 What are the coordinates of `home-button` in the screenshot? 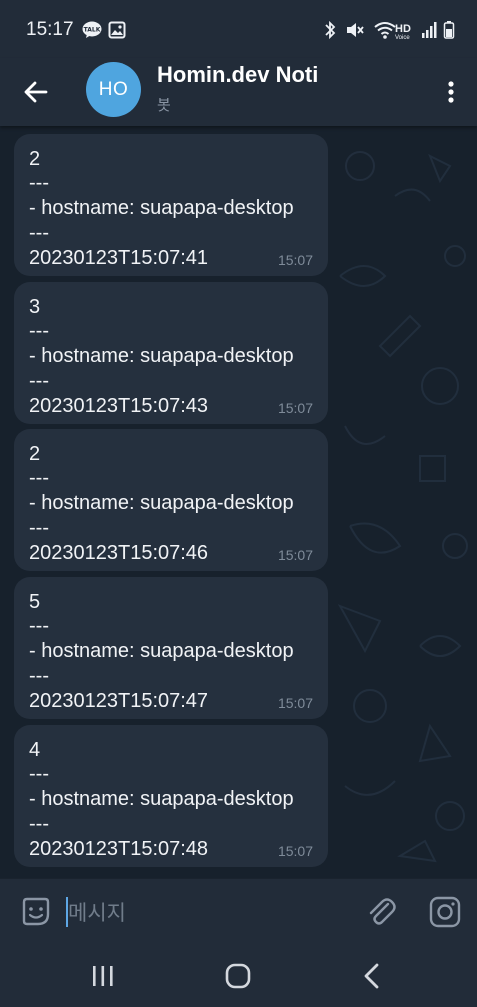 It's located at (238, 976).